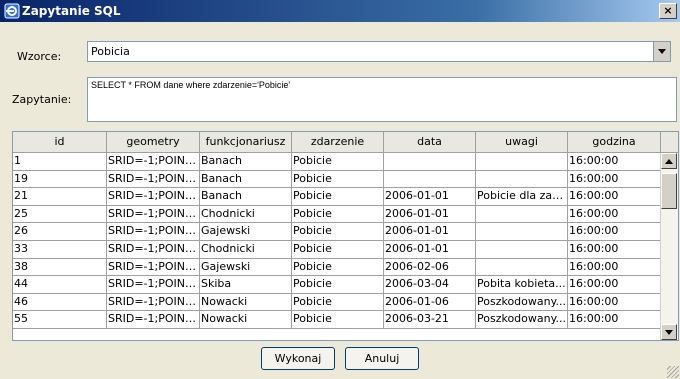  What do you see at coordinates (246, 285) in the screenshot?
I see `table-cell: Skiba` at bounding box center [246, 285].